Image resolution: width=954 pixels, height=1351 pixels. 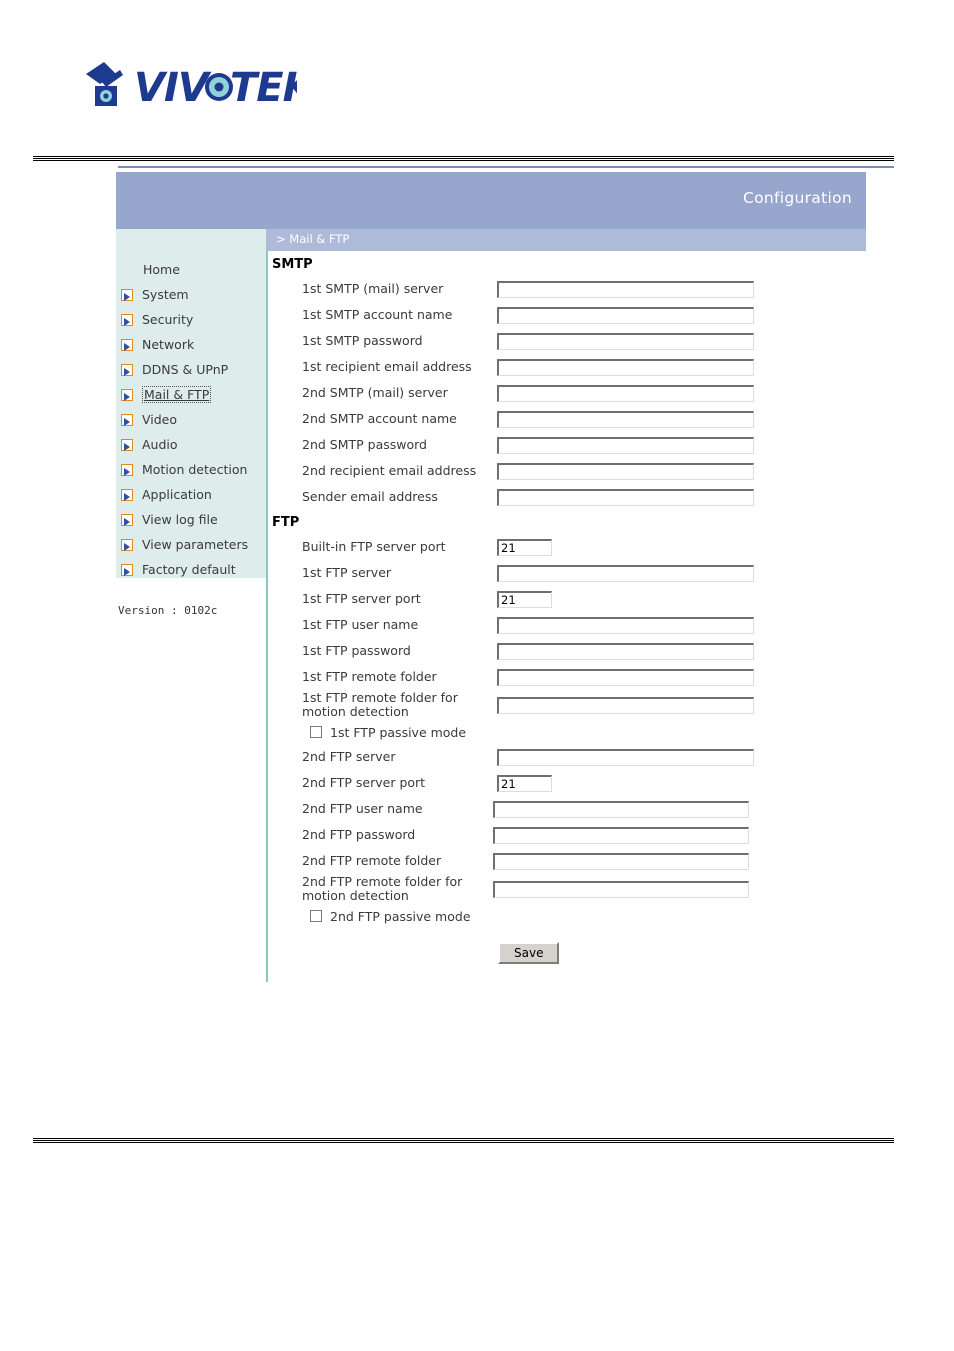 I want to click on field-row-sender-email: Sender email address, so click(x=567, y=497).